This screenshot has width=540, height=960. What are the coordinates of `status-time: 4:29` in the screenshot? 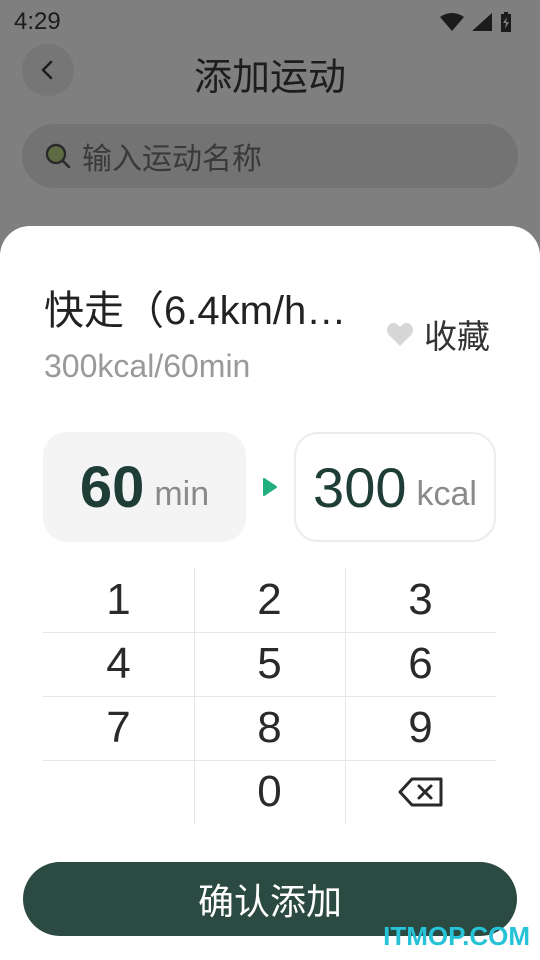 It's located at (37, 21).